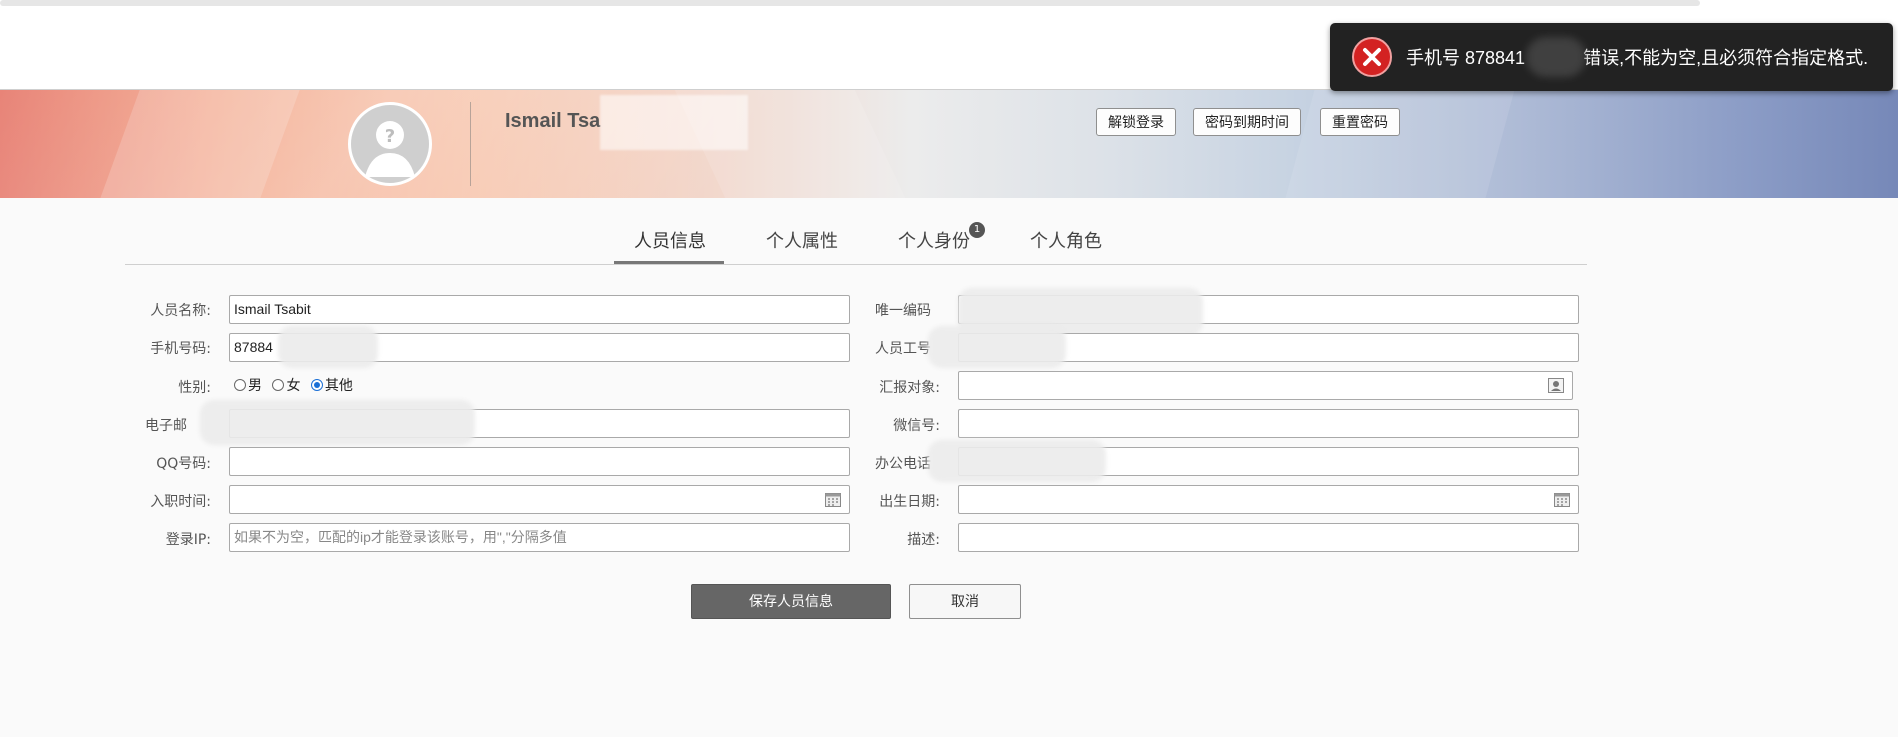  What do you see at coordinates (850, 3) in the screenshot?
I see `browser-scrollbar` at bounding box center [850, 3].